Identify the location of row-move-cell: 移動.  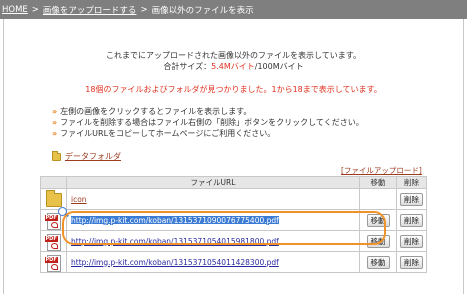
(378, 262).